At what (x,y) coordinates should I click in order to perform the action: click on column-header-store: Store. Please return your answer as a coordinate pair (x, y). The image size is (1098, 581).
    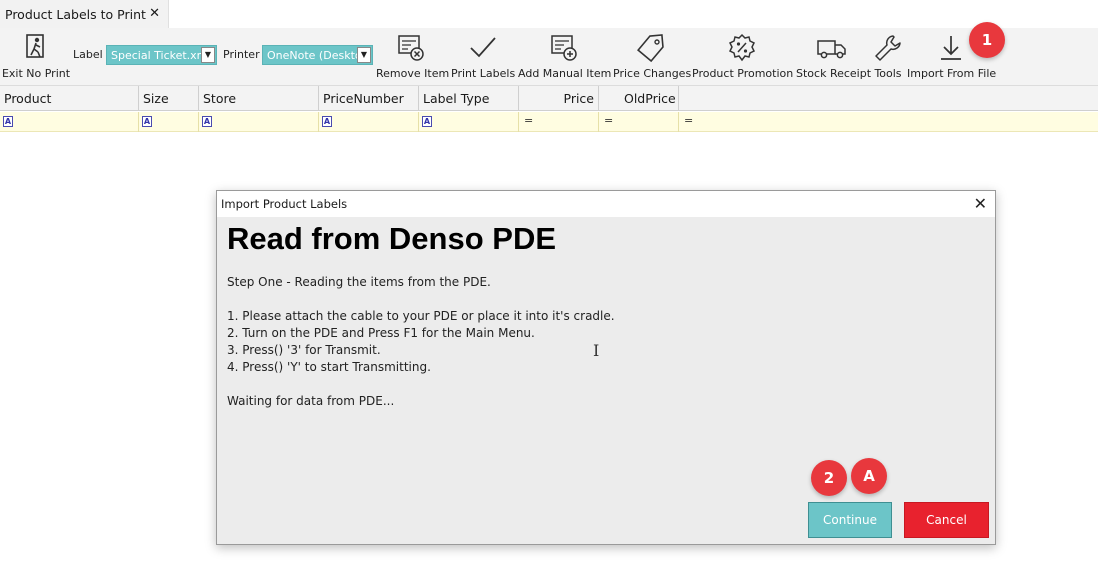
    Looking at the image, I should click on (259, 98).